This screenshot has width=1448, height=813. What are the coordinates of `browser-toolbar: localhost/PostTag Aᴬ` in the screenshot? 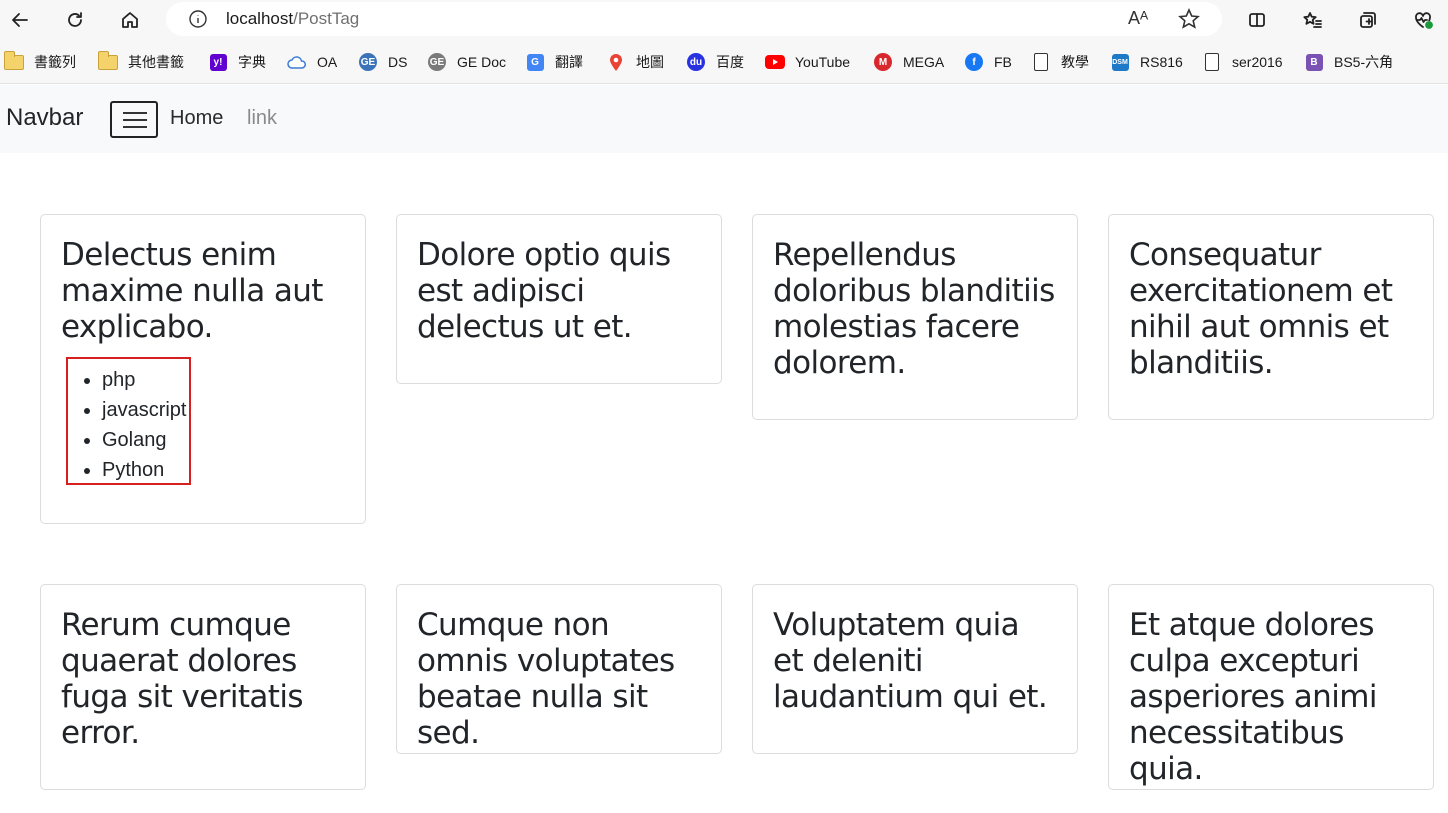 It's located at (724, 20).